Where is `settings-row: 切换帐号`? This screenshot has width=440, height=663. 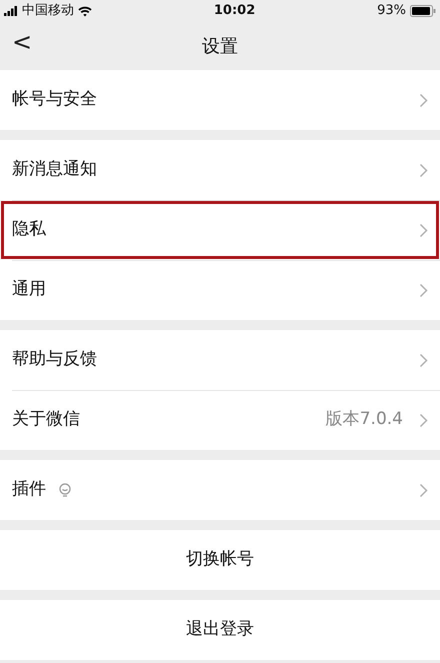
settings-row: 切换帐号 is located at coordinates (220, 560).